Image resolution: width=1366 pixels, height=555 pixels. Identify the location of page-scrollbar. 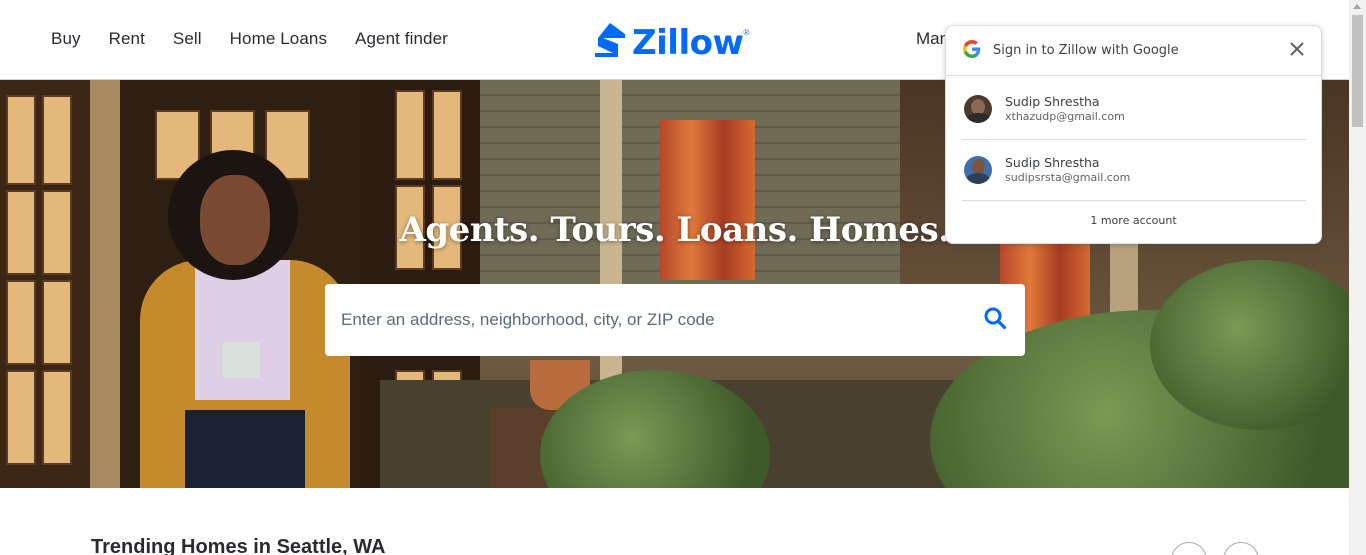
(1357, 277).